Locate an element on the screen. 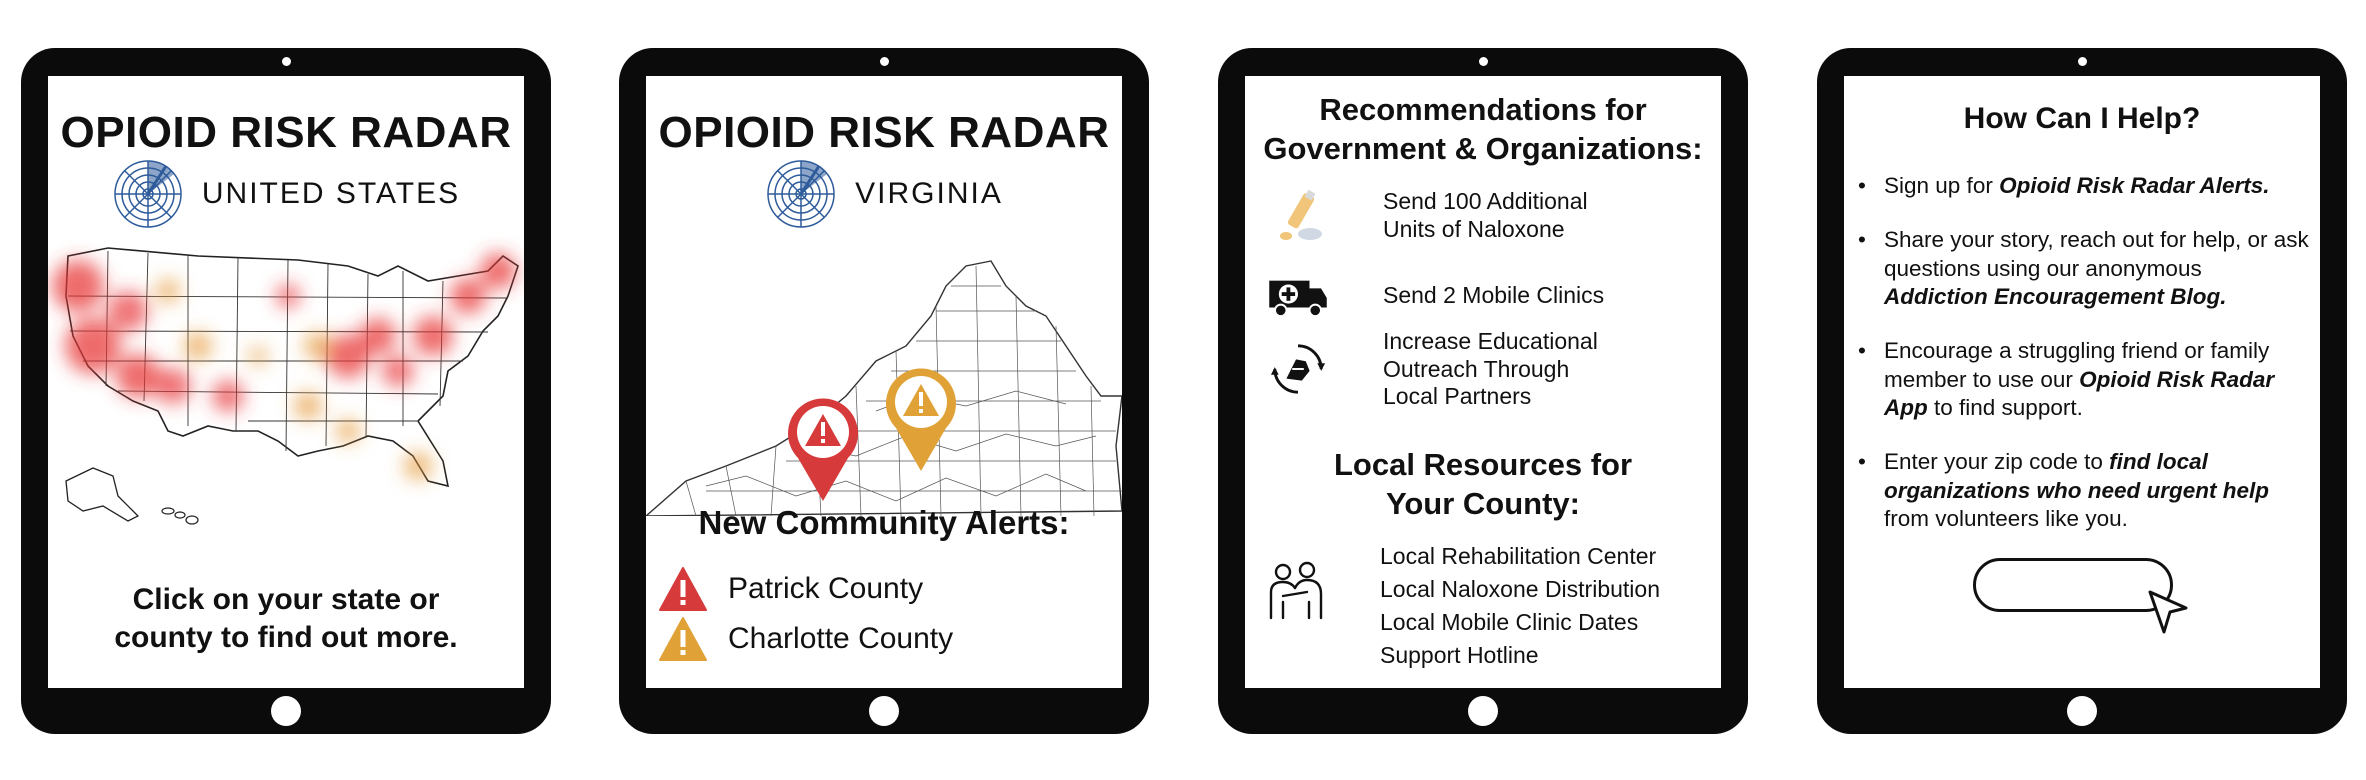 This screenshot has height=780, width=2366. title-line: Government & Organizations: is located at coordinates (1483, 148).